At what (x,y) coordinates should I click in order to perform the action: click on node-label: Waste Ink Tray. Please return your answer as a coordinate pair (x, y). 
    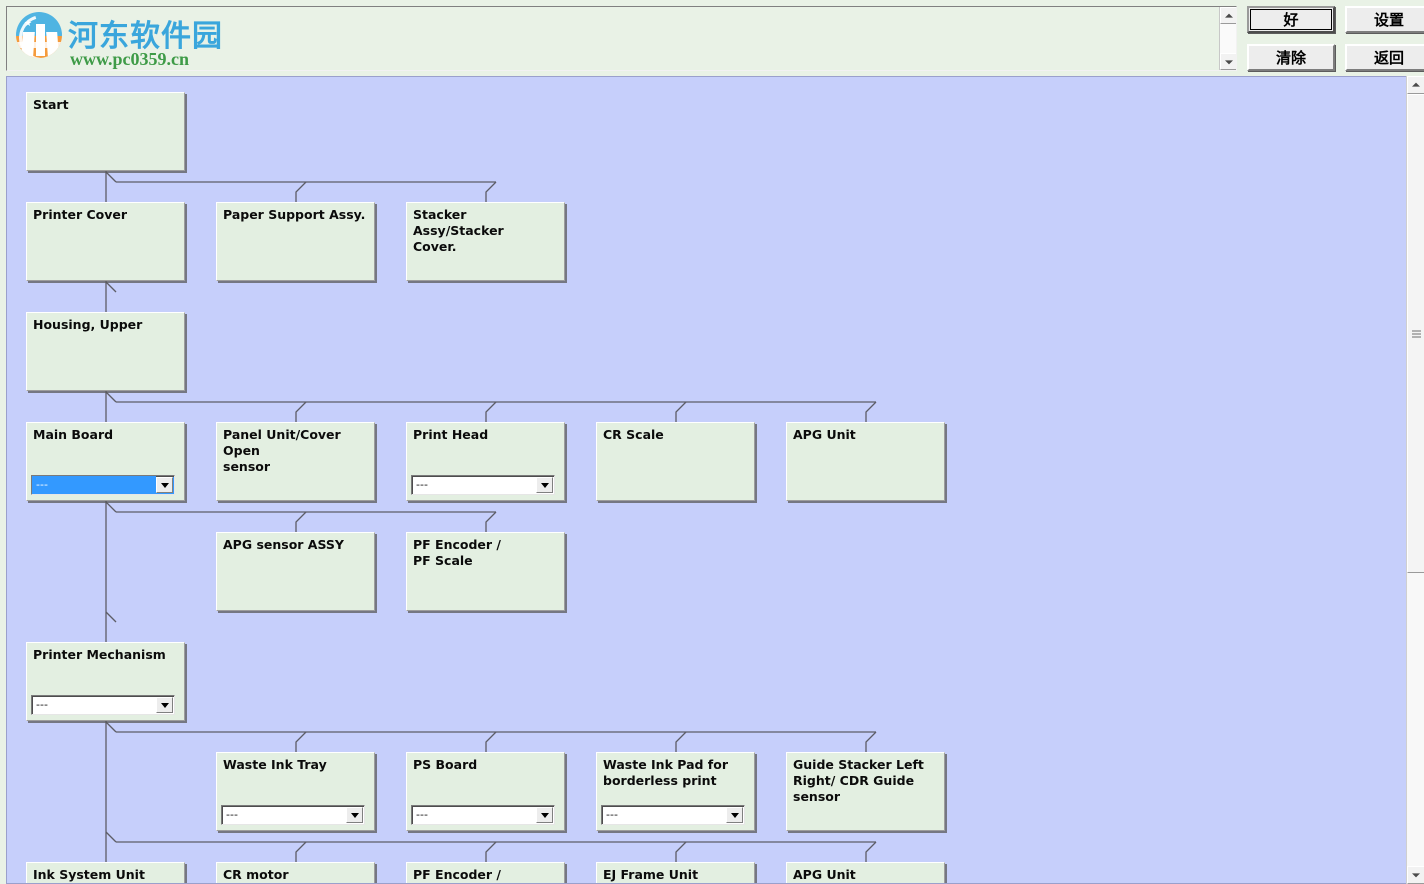
    Looking at the image, I should click on (275, 764).